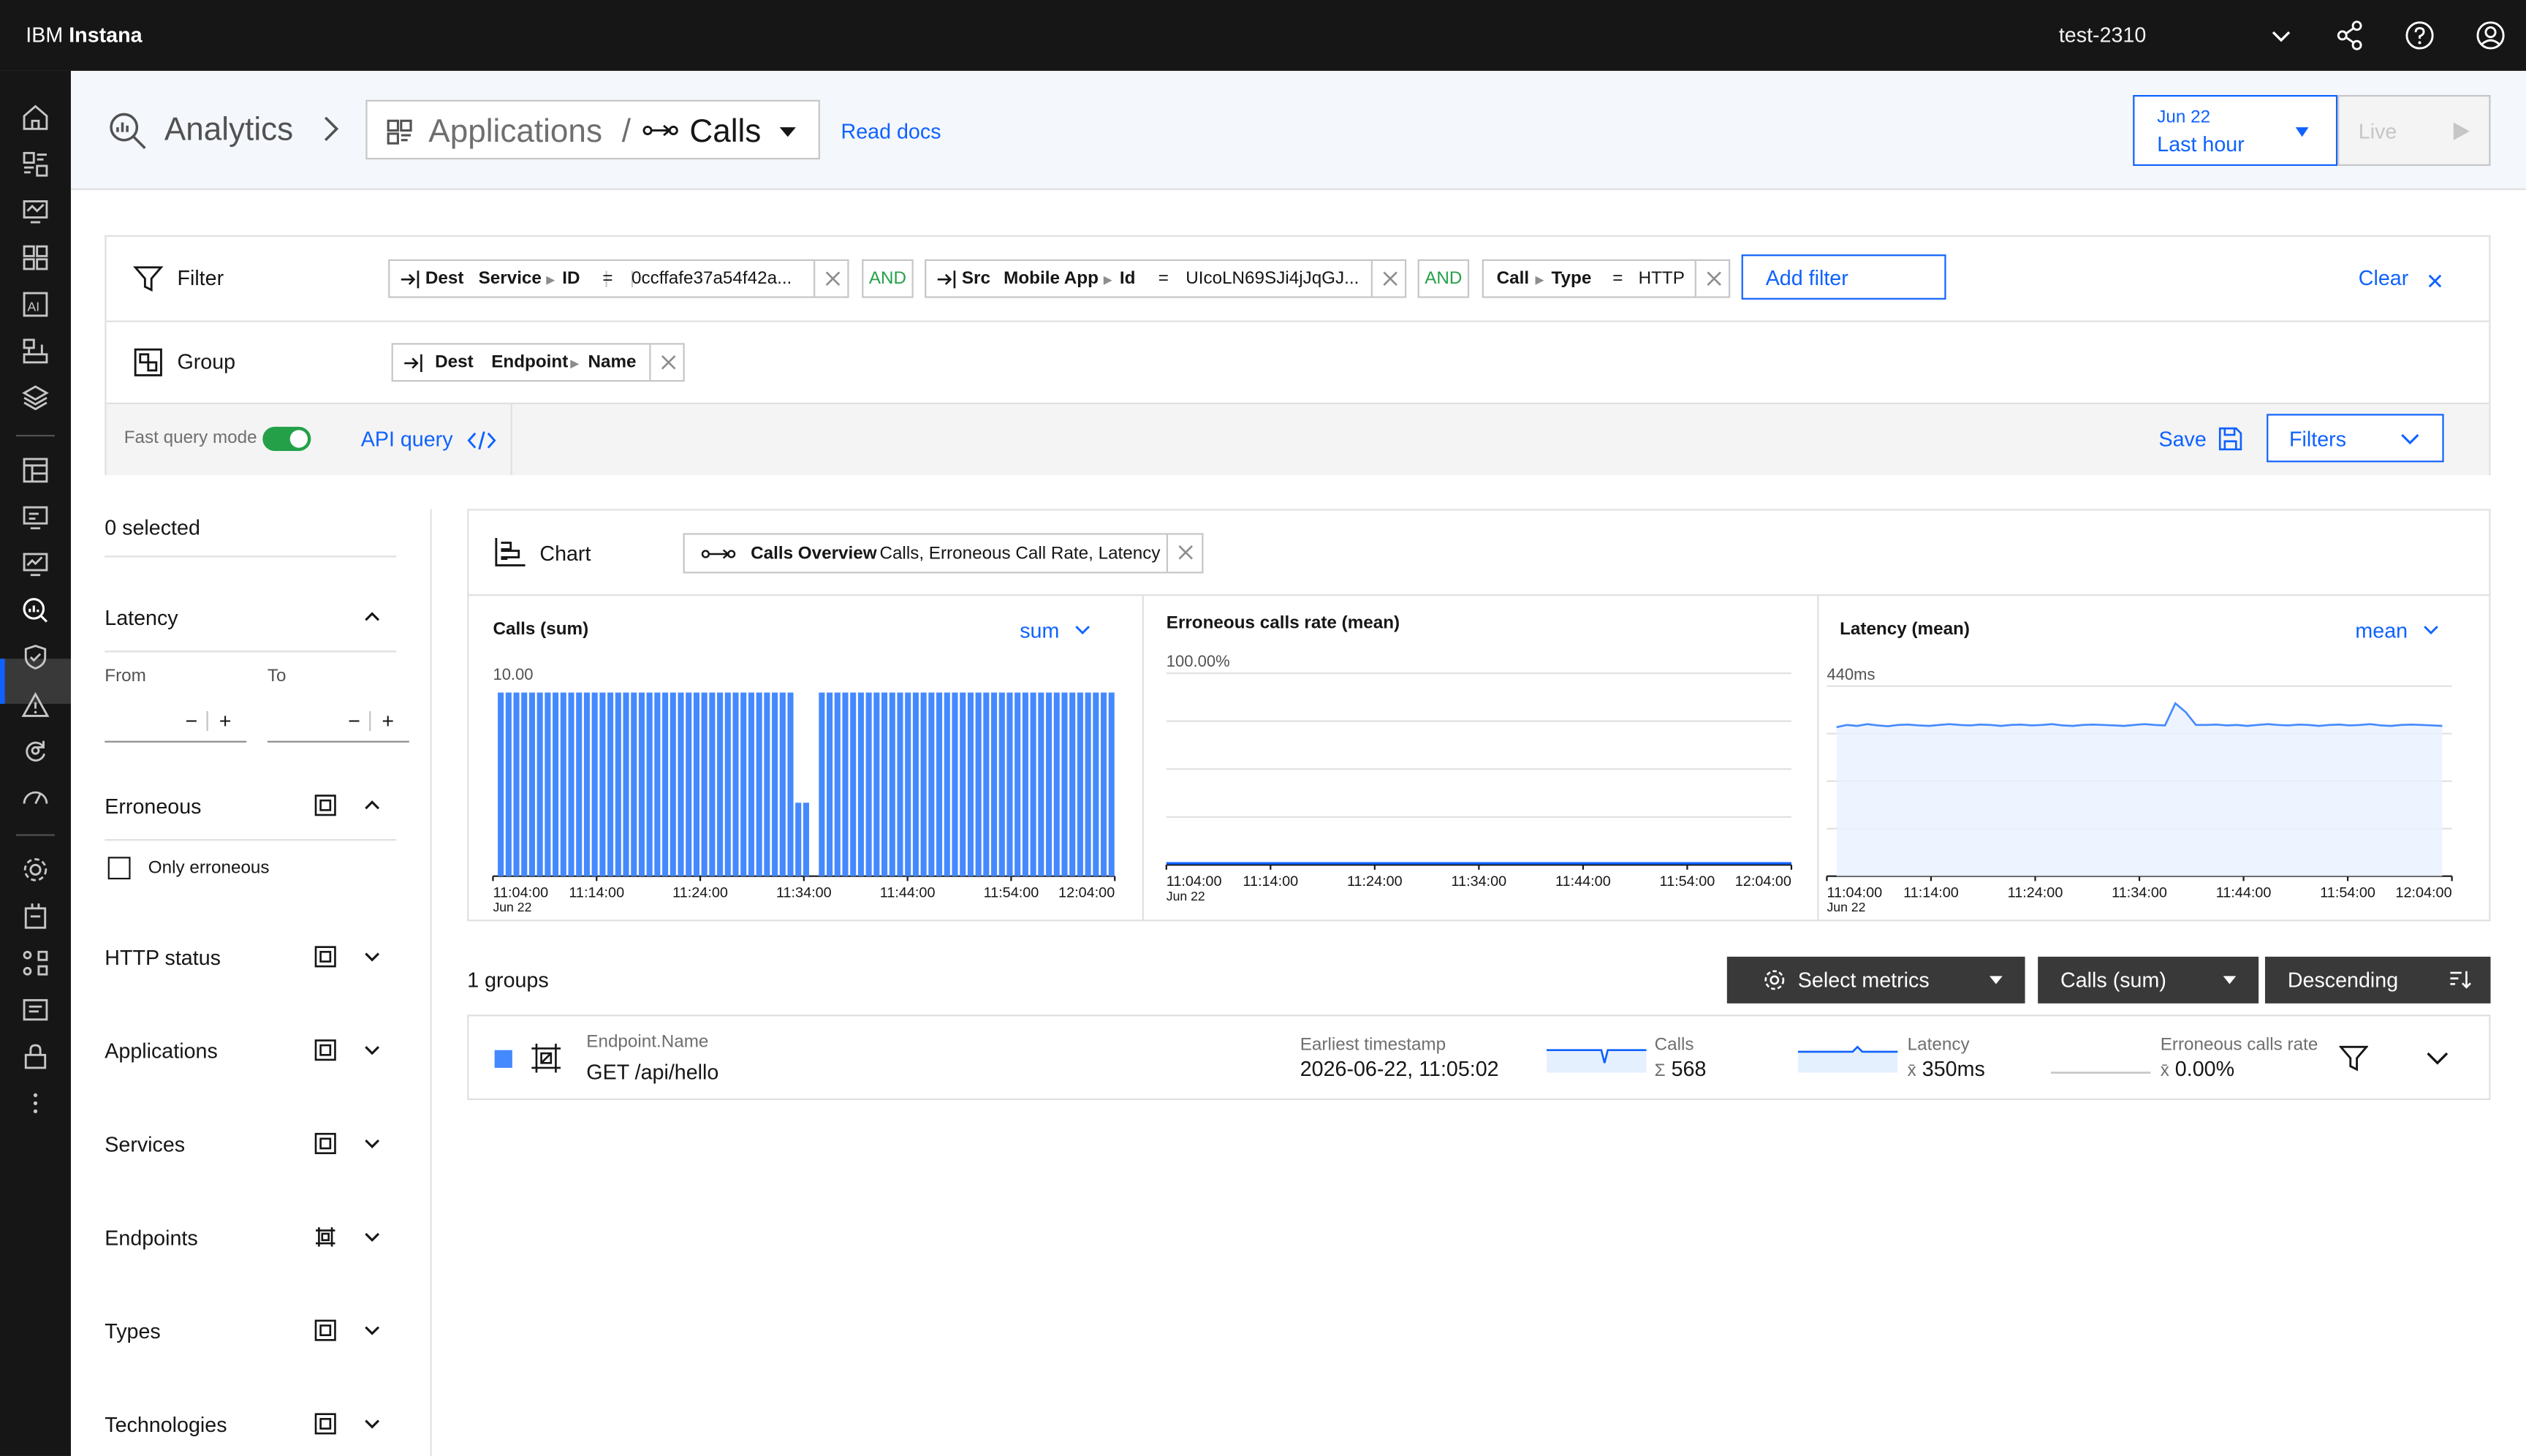  Describe the element at coordinates (35, 211) in the screenshot. I see `monitor-icon` at that location.